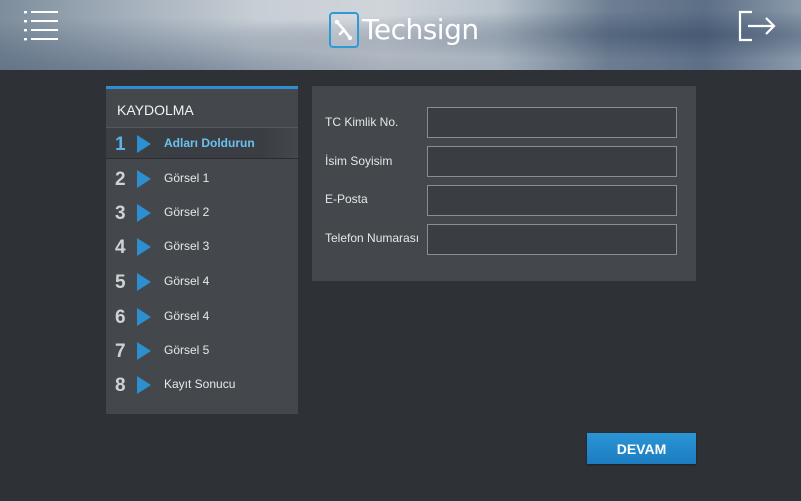 The height and width of the screenshot is (501, 801). I want to click on step-item-4: 4 Görsel 3, so click(202, 247).